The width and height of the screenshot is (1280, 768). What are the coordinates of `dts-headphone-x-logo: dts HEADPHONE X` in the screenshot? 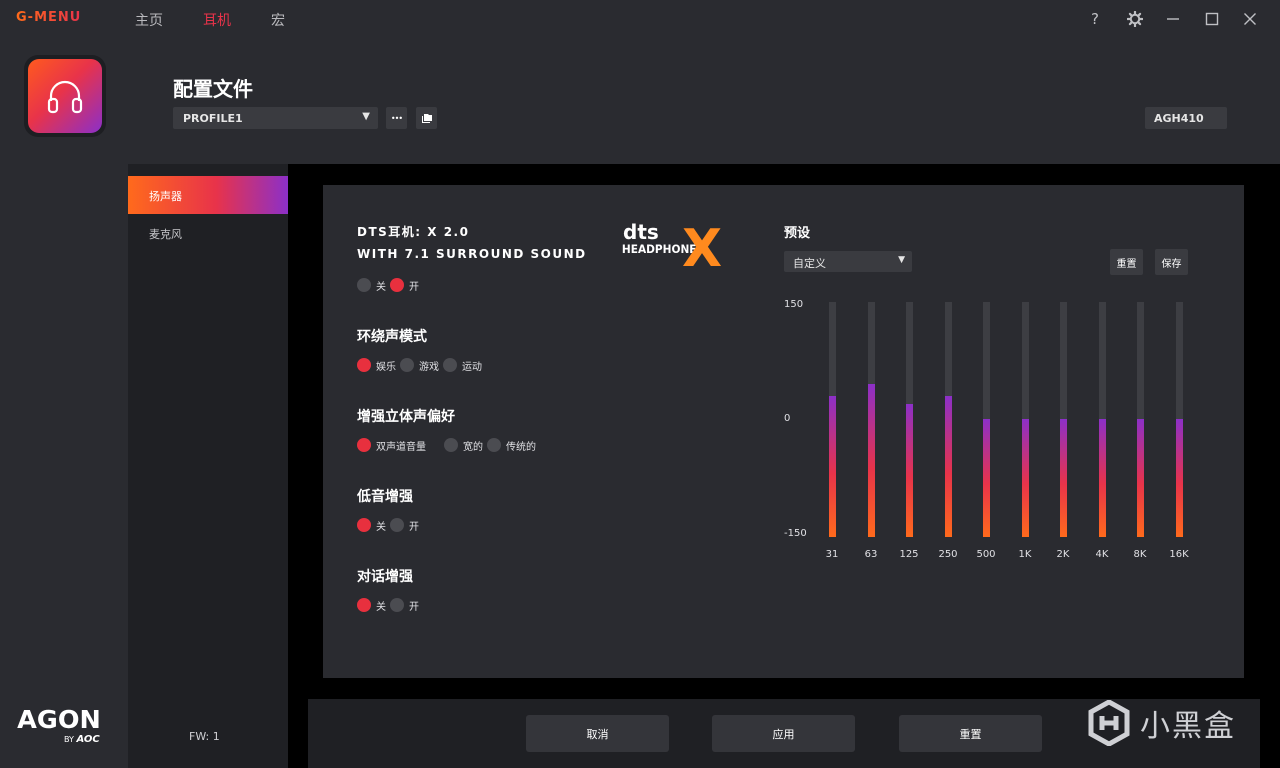 It's located at (682, 249).